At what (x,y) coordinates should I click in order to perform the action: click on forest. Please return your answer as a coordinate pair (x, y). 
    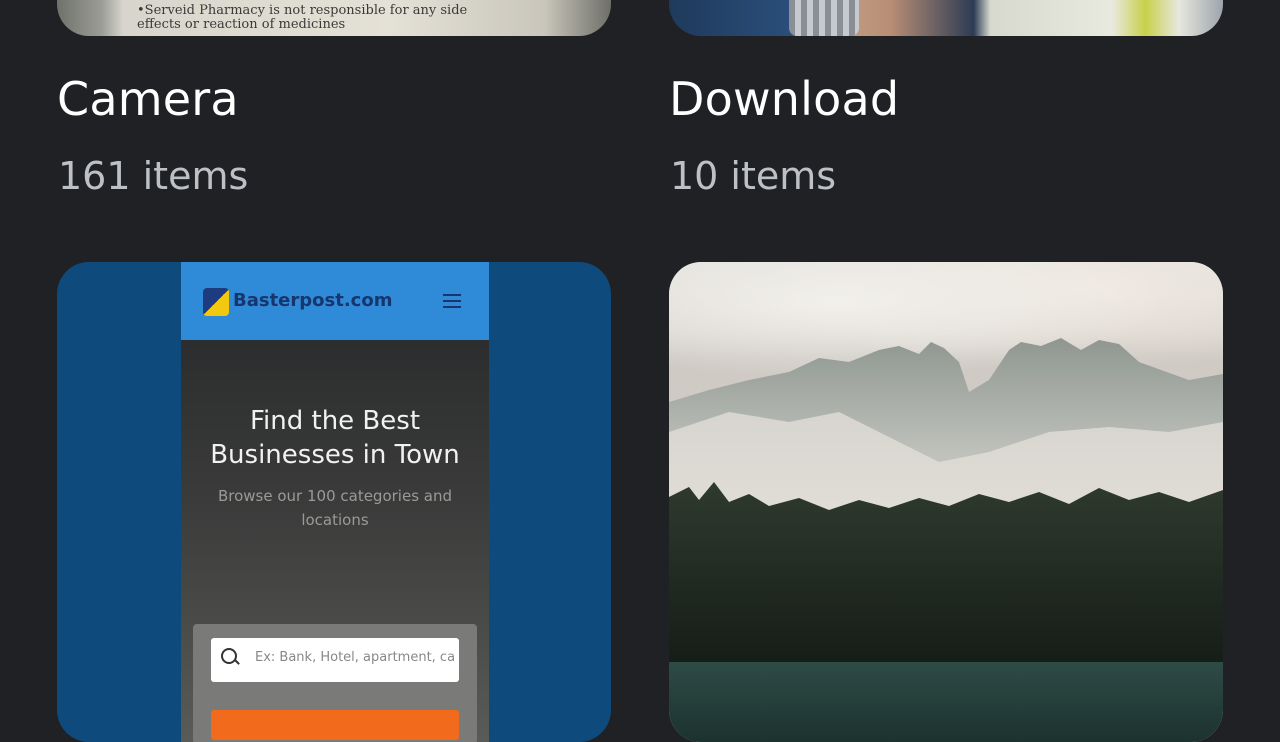
    Looking at the image, I should click on (946, 577).